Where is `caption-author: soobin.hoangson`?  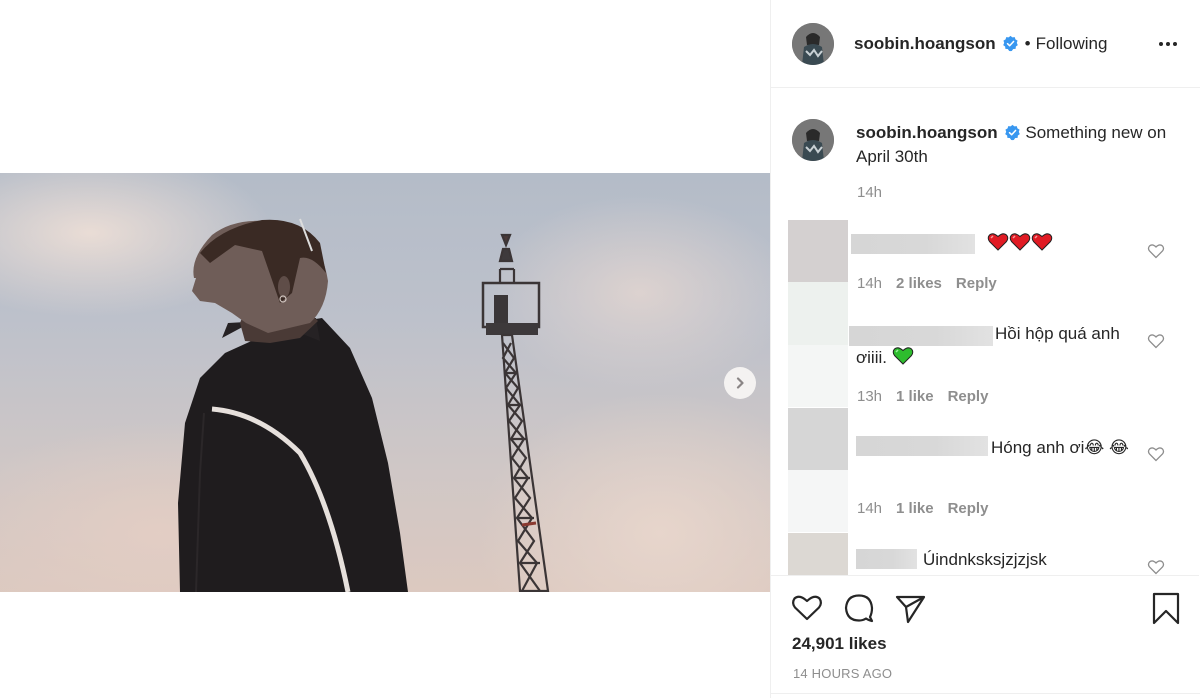 caption-author: soobin.hoangson is located at coordinates (927, 132).